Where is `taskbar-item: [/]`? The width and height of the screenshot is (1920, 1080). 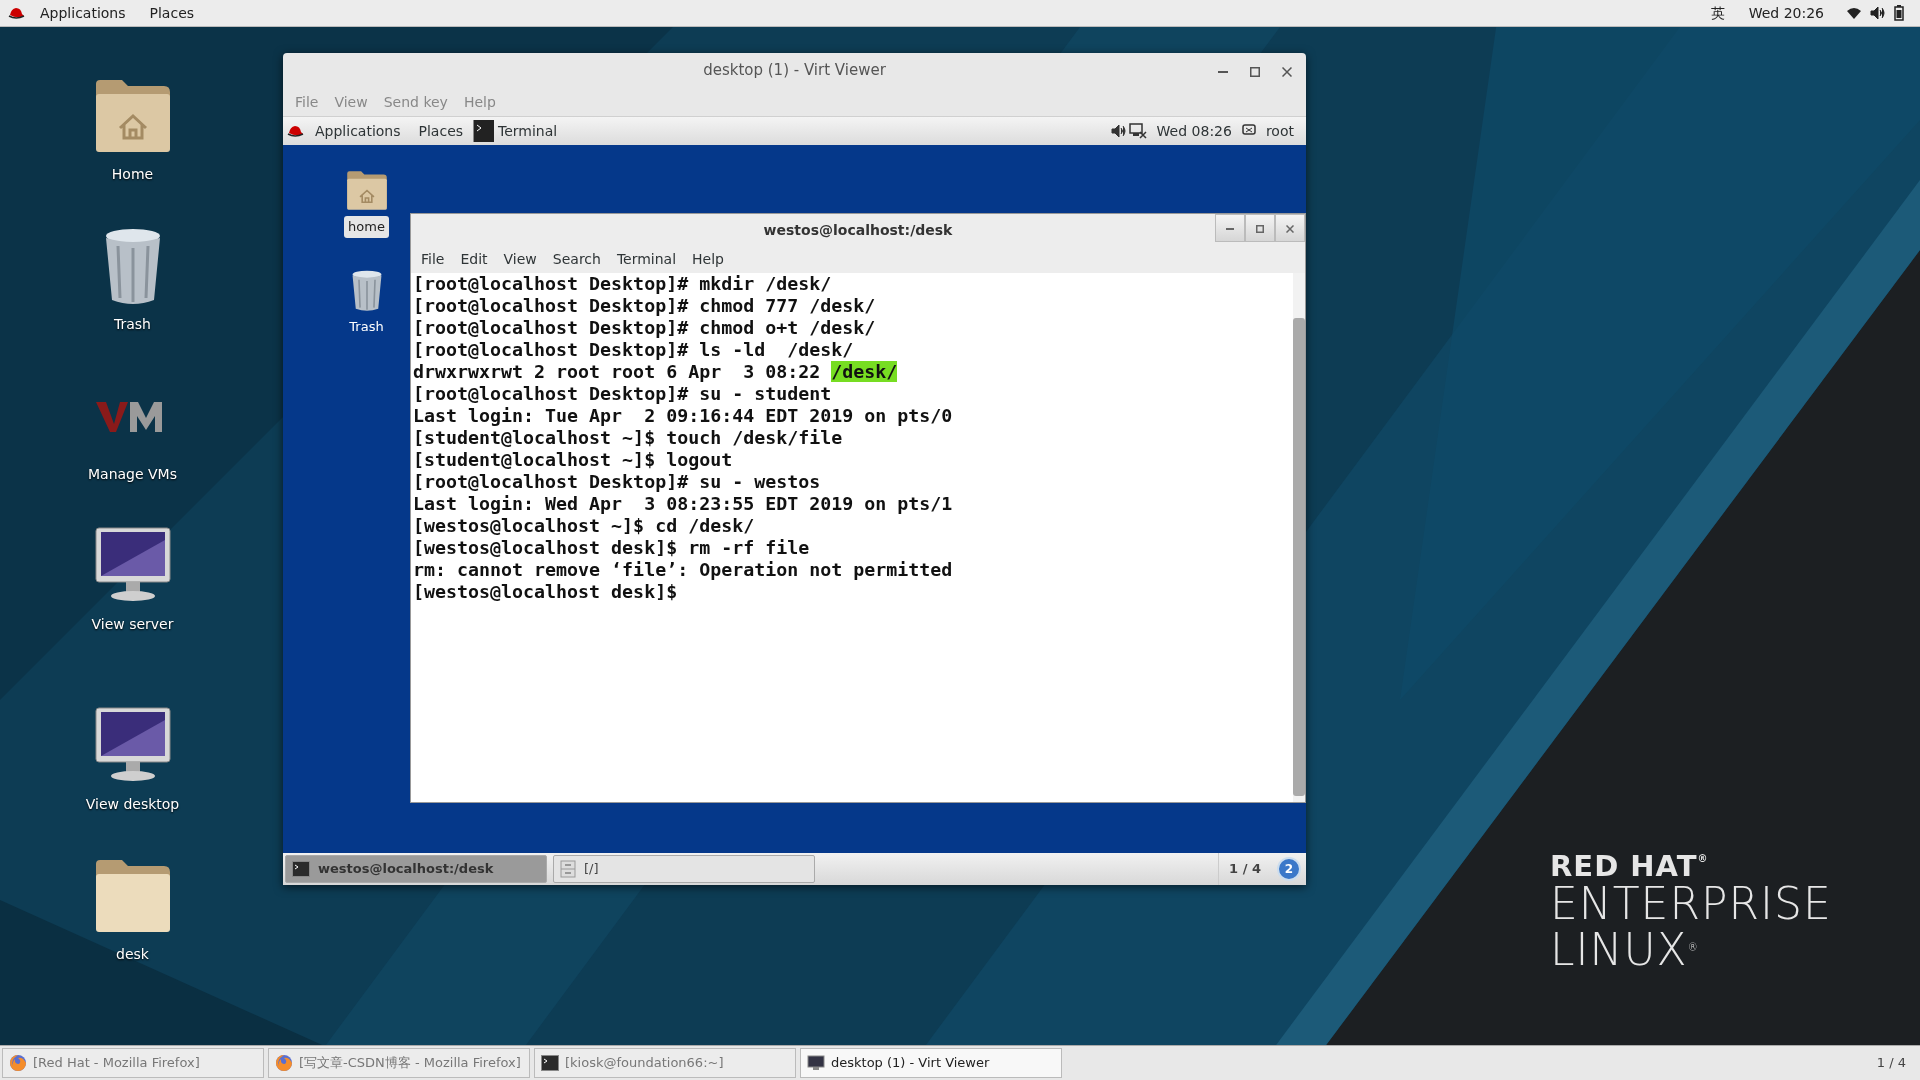 taskbar-item: [/] is located at coordinates (684, 869).